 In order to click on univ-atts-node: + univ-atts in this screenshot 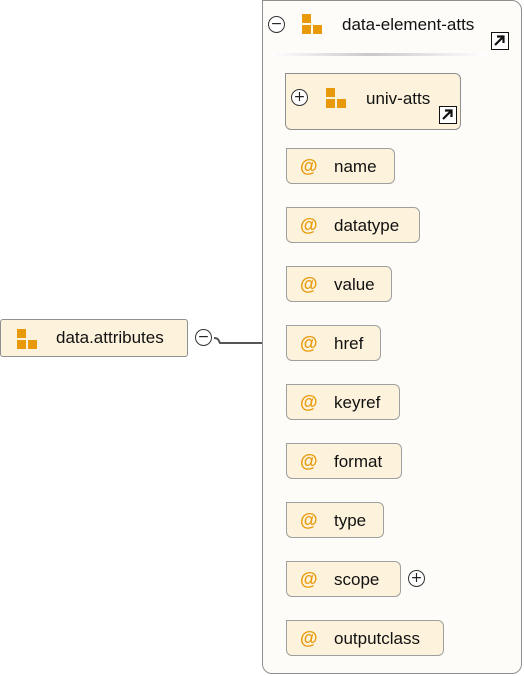, I will do `click(373, 101)`.